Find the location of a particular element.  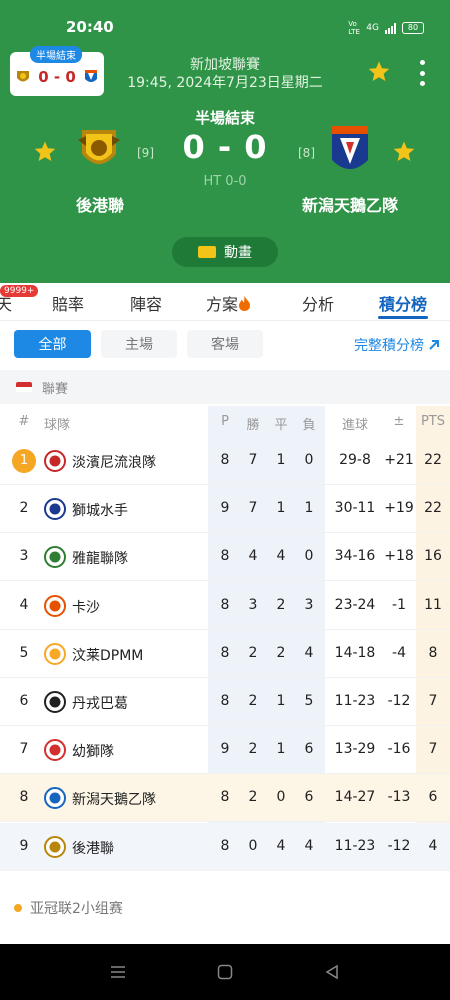

row-points: 16 is located at coordinates (433, 556).